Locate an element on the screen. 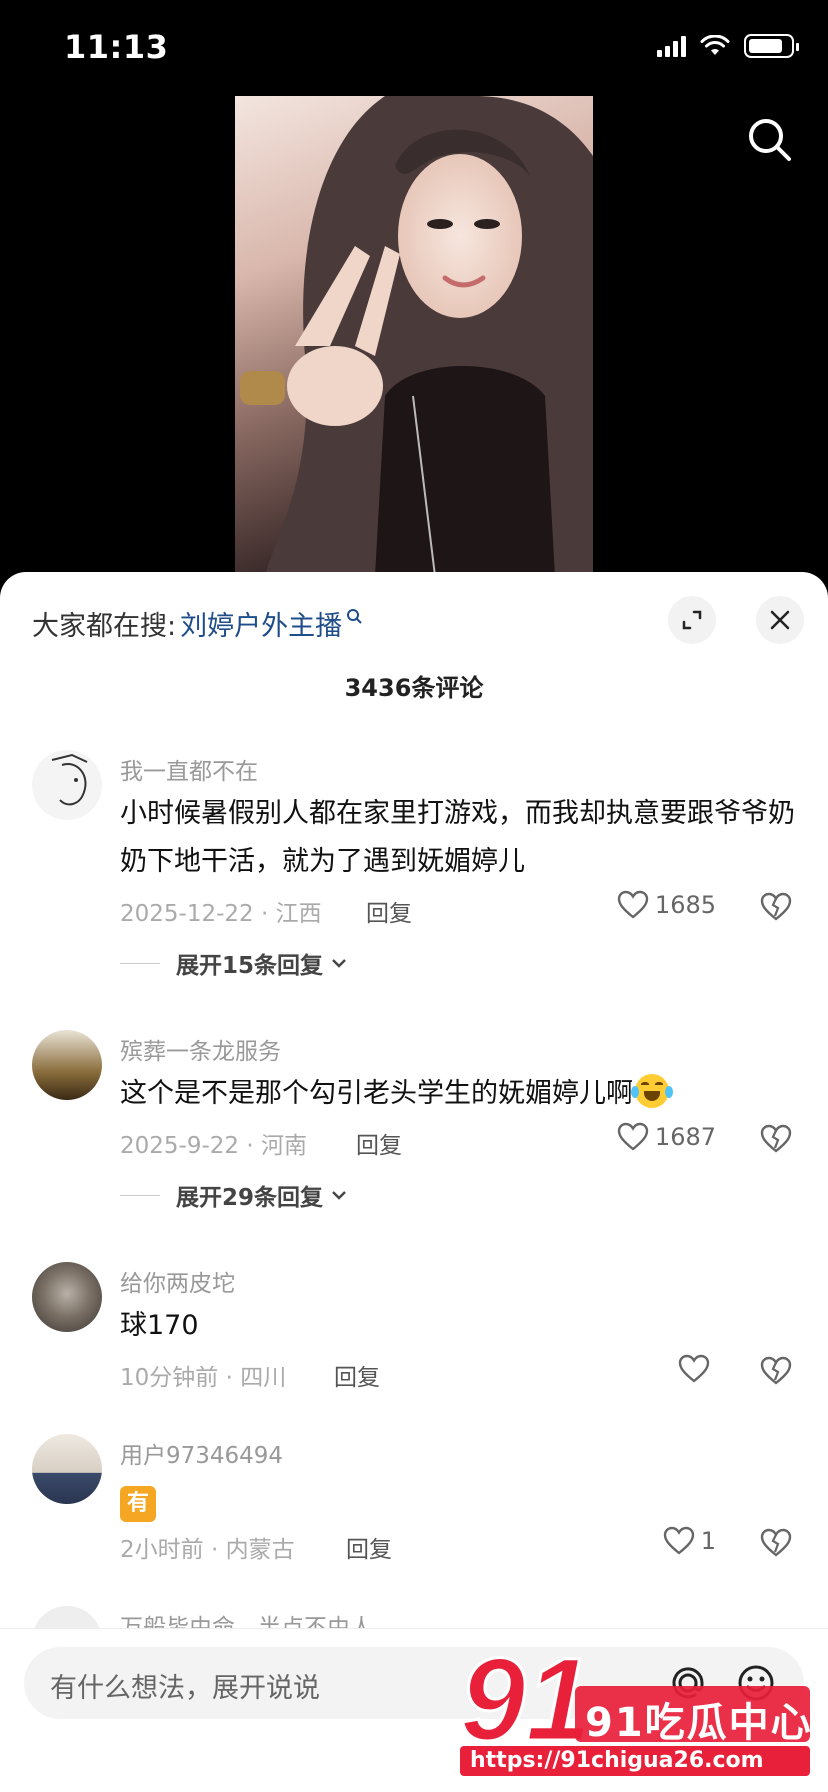 The height and width of the screenshot is (1792, 828). close-icon is located at coordinates (780, 620).